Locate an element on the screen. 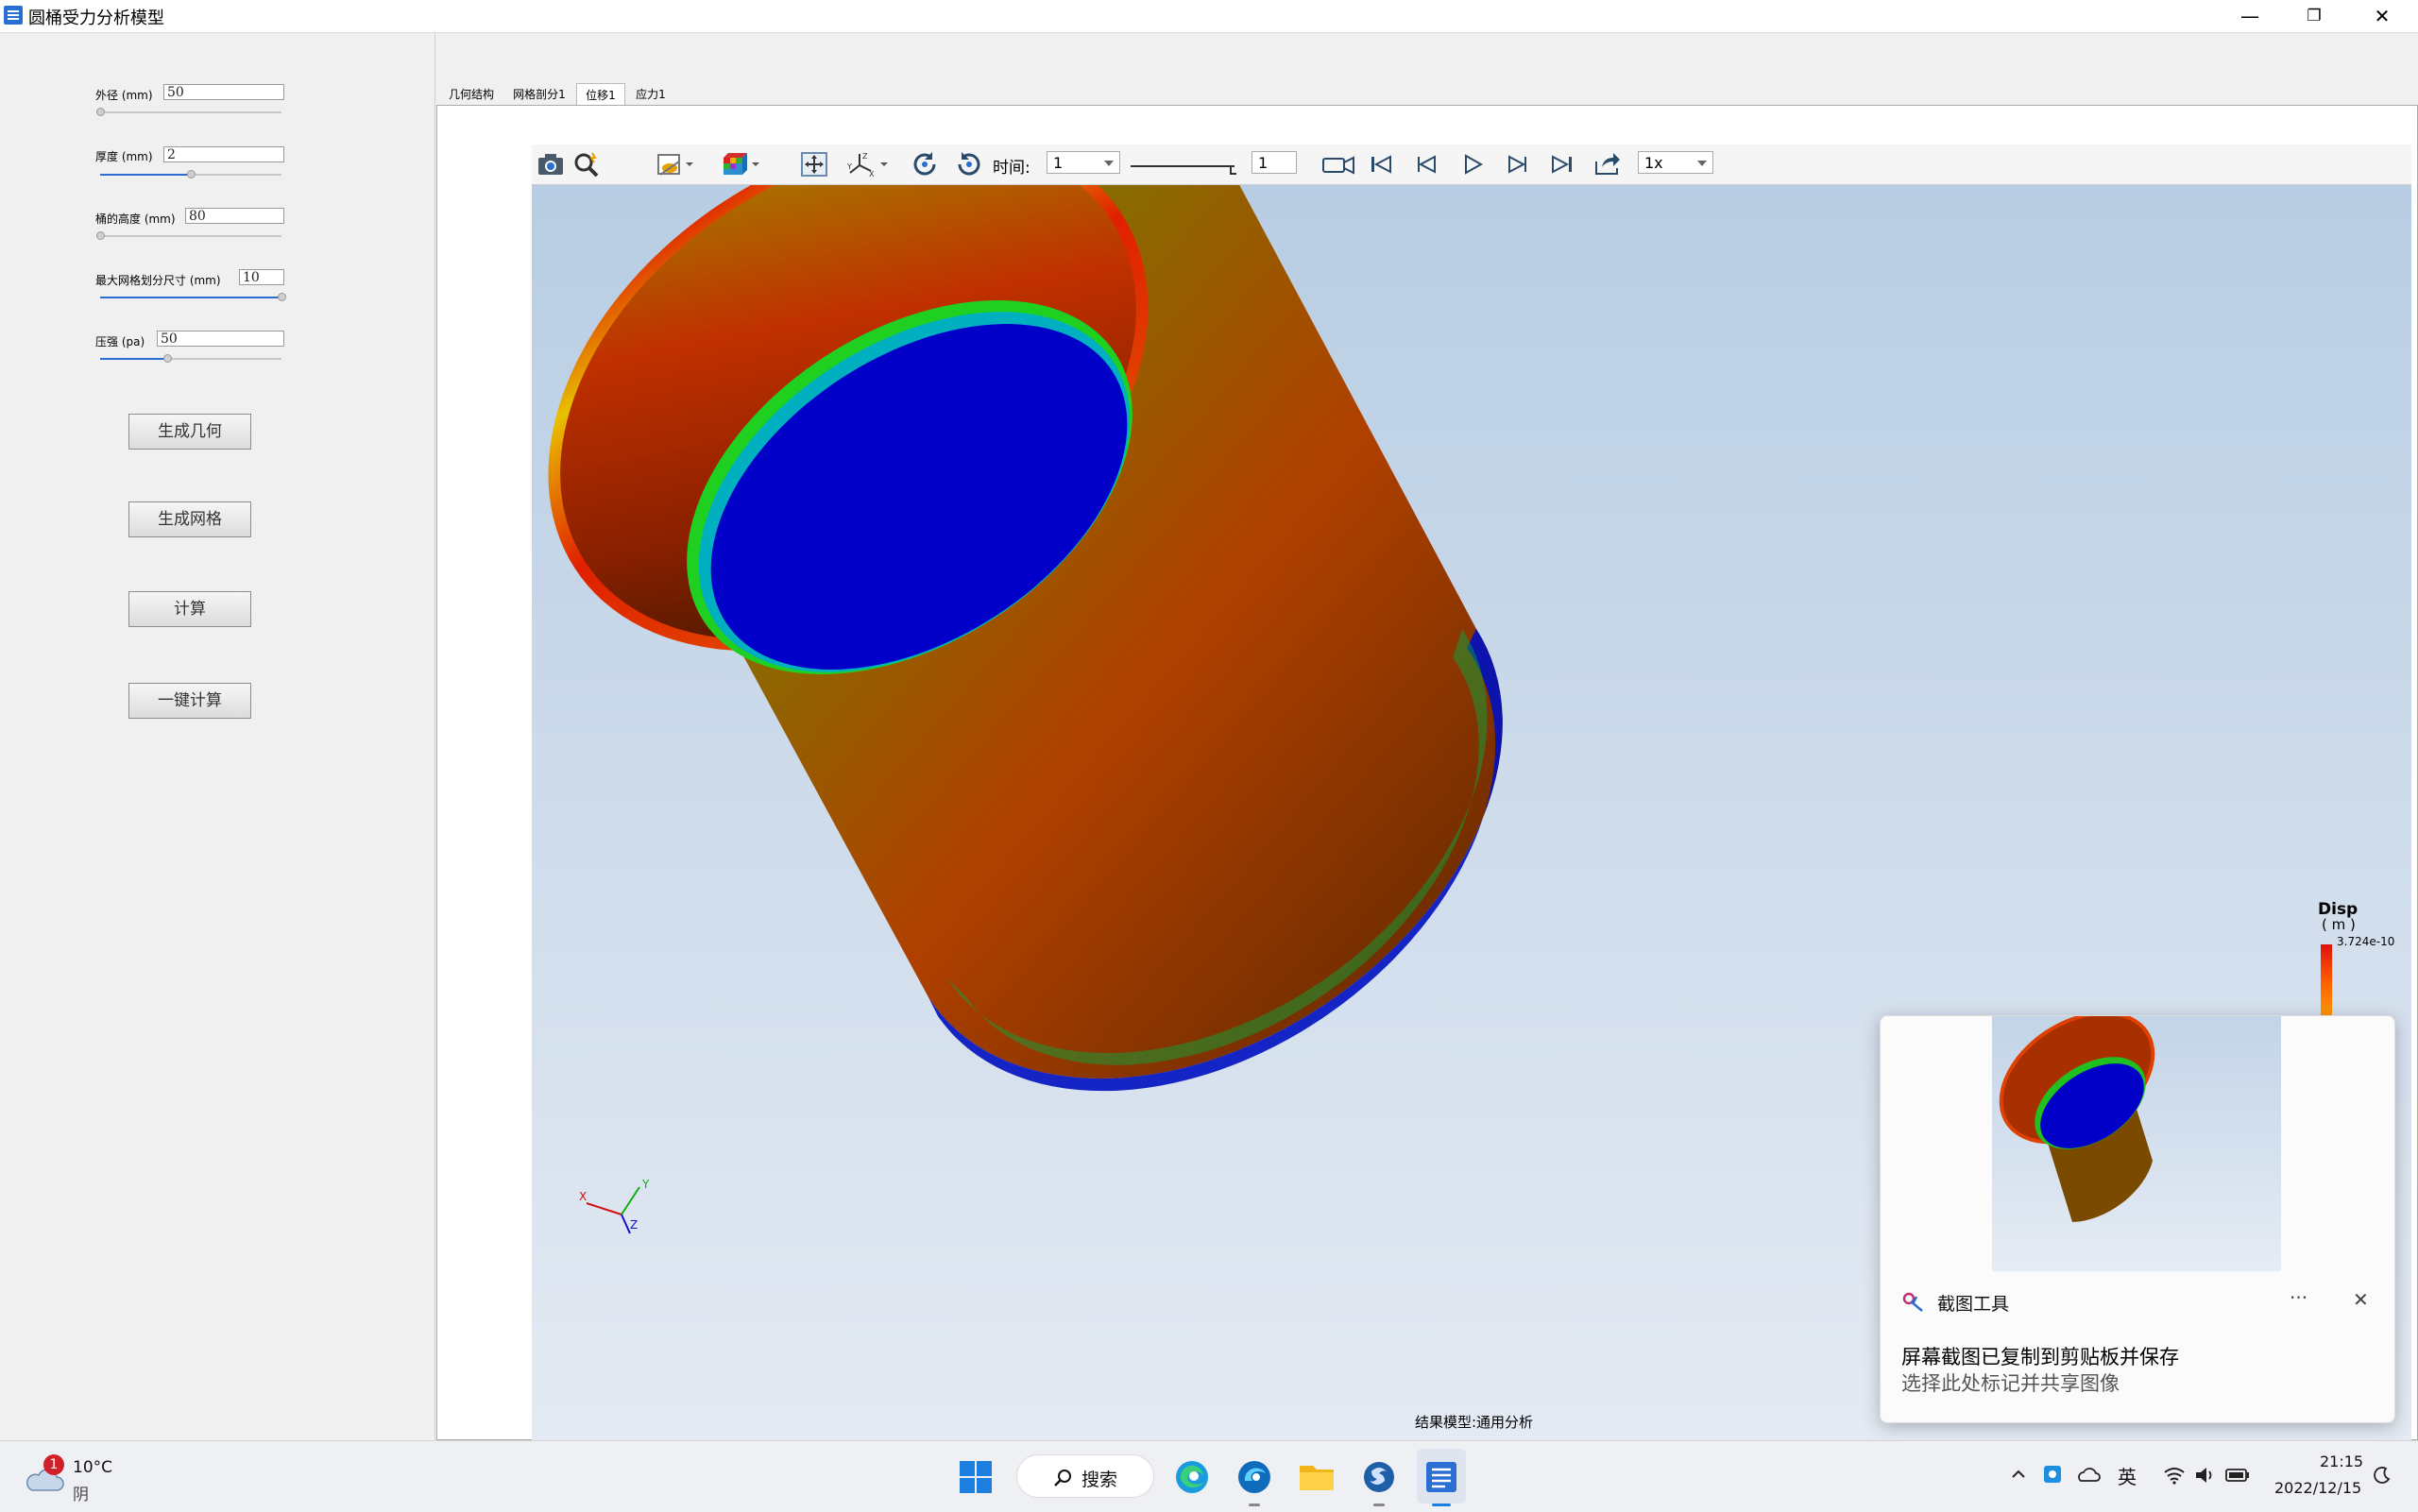 The width and height of the screenshot is (2418, 1512). file-explorer-icon is located at coordinates (1317, 1477).